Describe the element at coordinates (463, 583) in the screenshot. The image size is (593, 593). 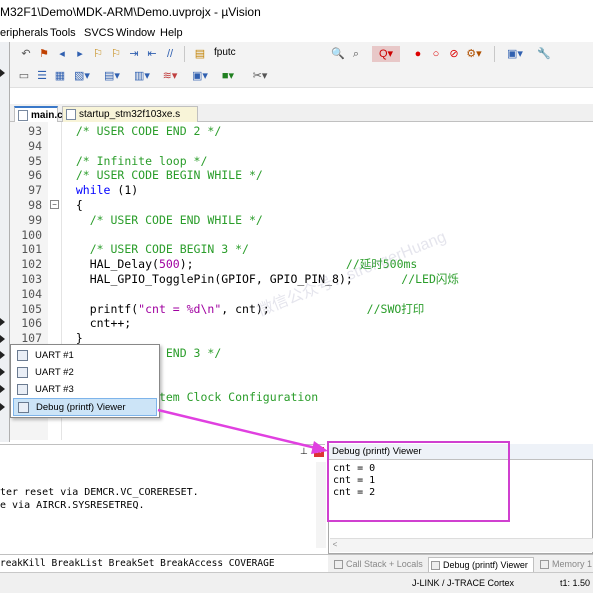
I see `debugger-status: J-LINK / J-TRACE Cortex` at that location.